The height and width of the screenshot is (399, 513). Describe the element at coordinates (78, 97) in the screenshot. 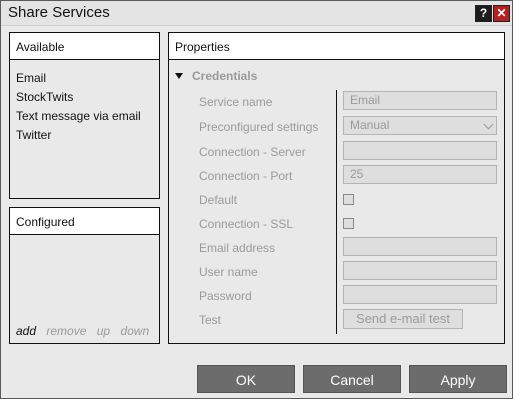

I see `list-item-stocktwits: StockTwits` at that location.